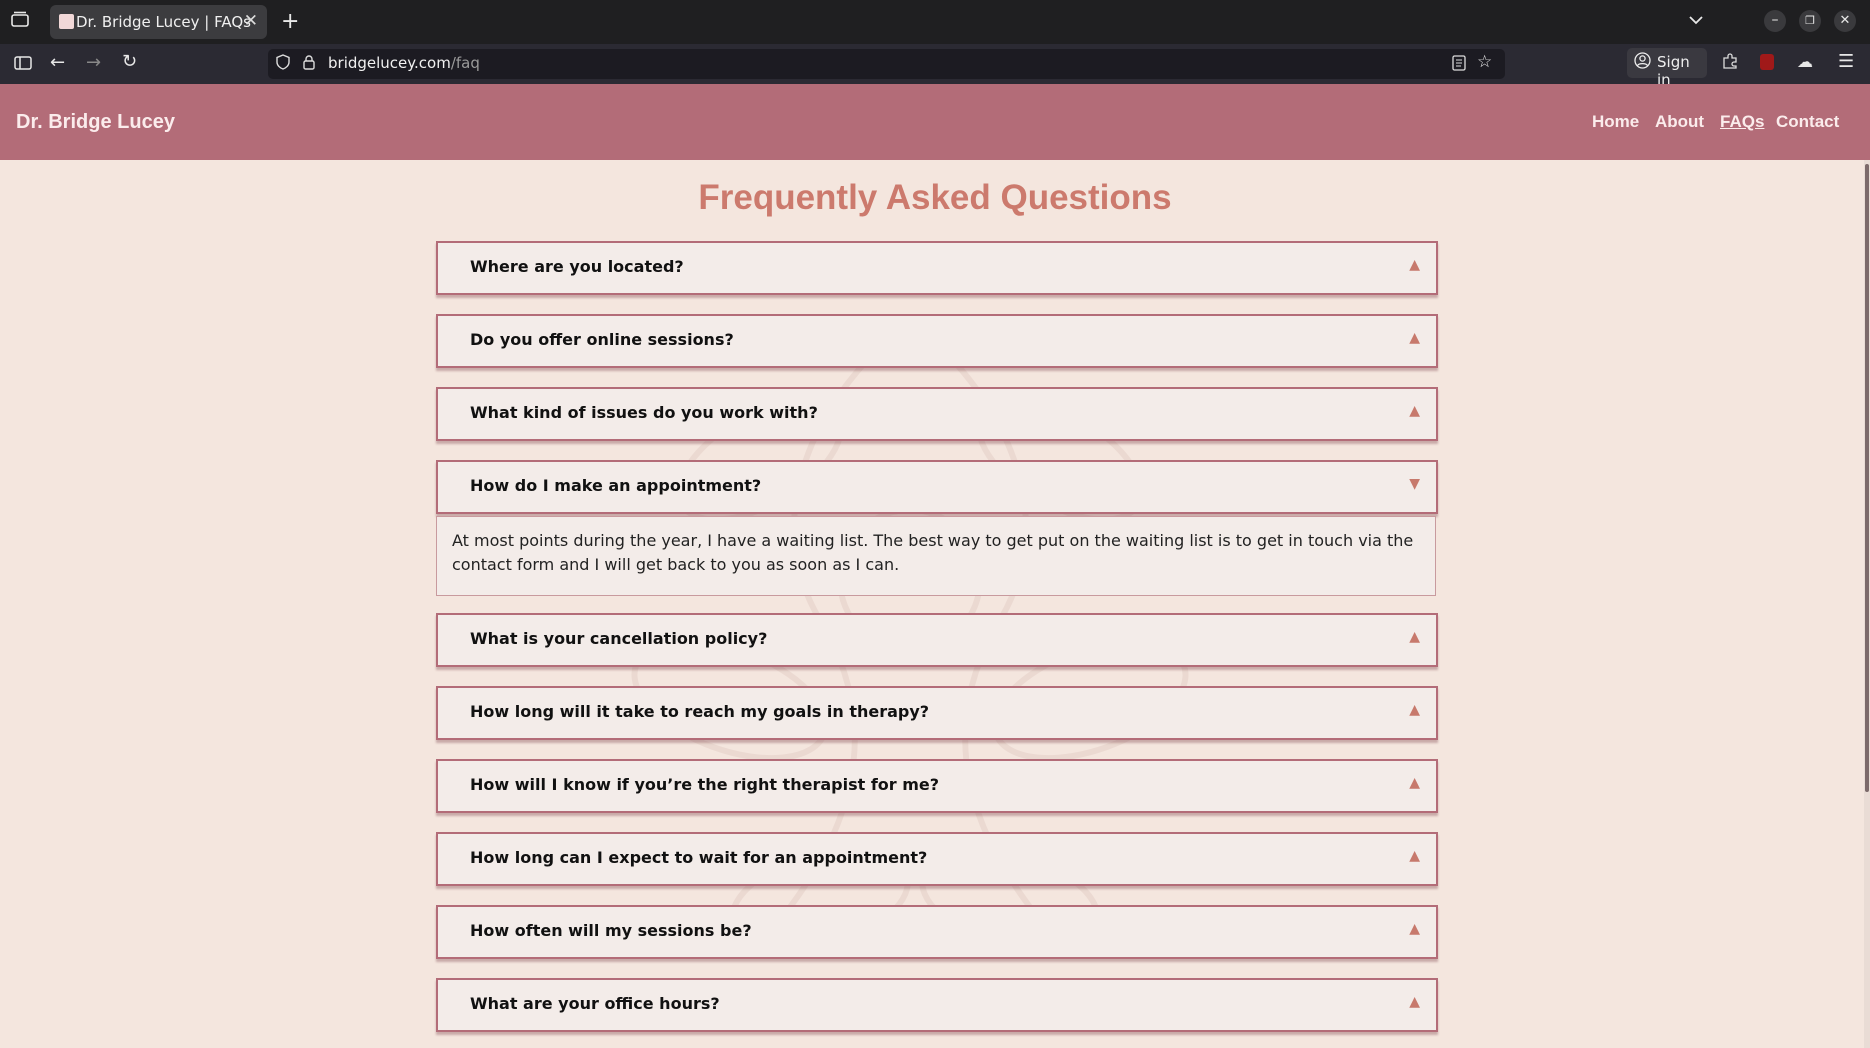  Describe the element at coordinates (937, 932) in the screenshot. I see `faq-item-session-frequency: How often will my sessions be? ▲` at that location.